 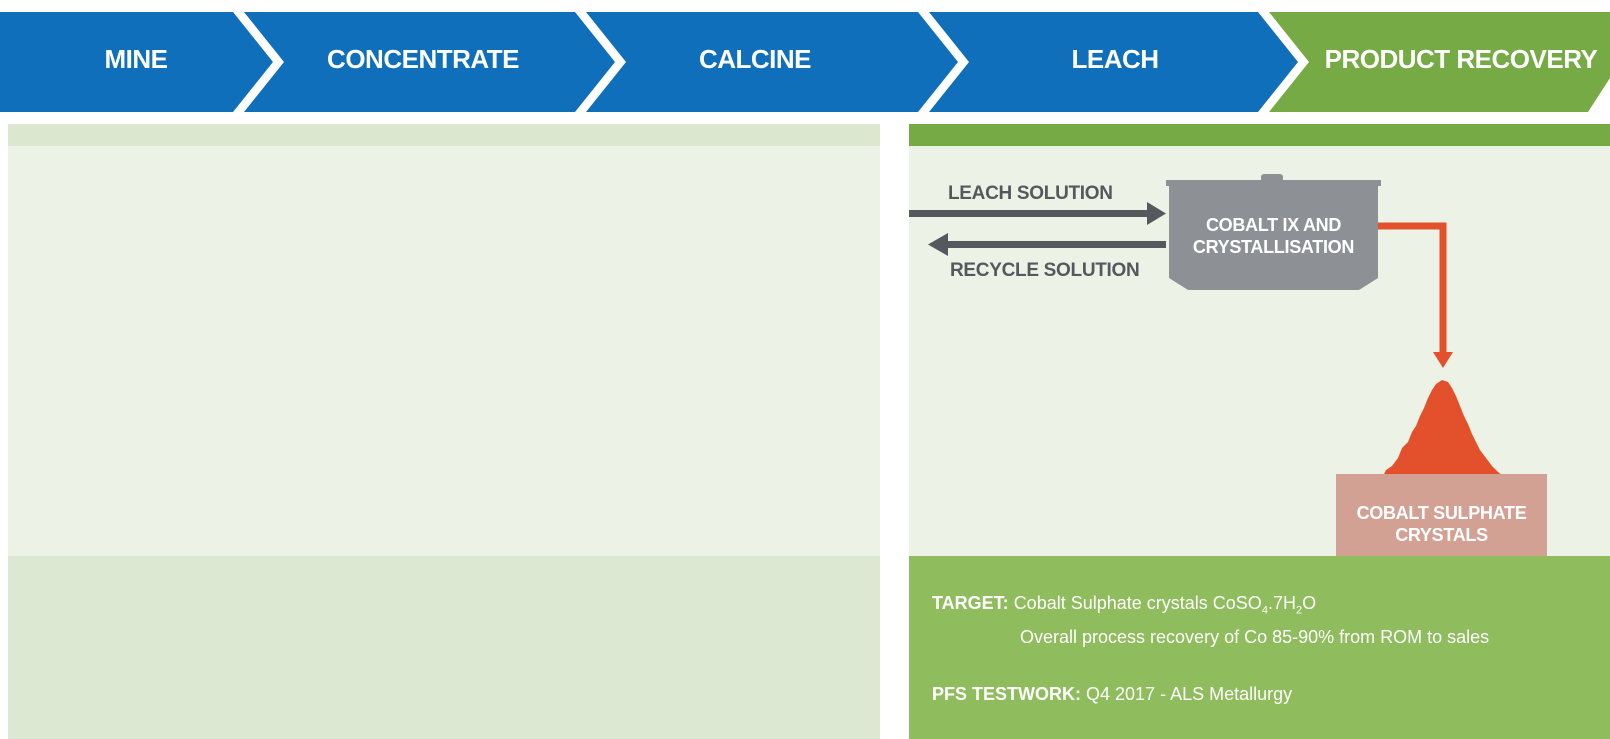 I want to click on pfs-testwork-line: PFS TESTWORK: Q4 2017 - ALS Metallurgy, so click(x=1112, y=694).